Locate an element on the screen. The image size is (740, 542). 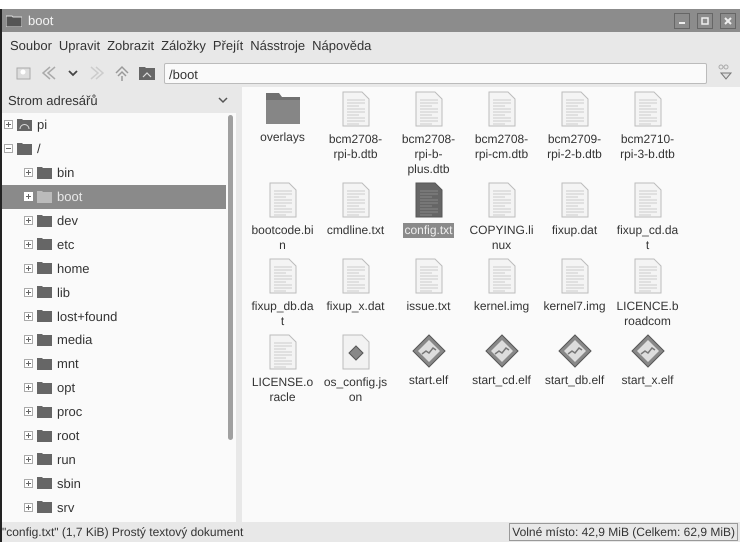
file-name: bcm2709-rpi-2-b.dtb is located at coordinates (574, 147).